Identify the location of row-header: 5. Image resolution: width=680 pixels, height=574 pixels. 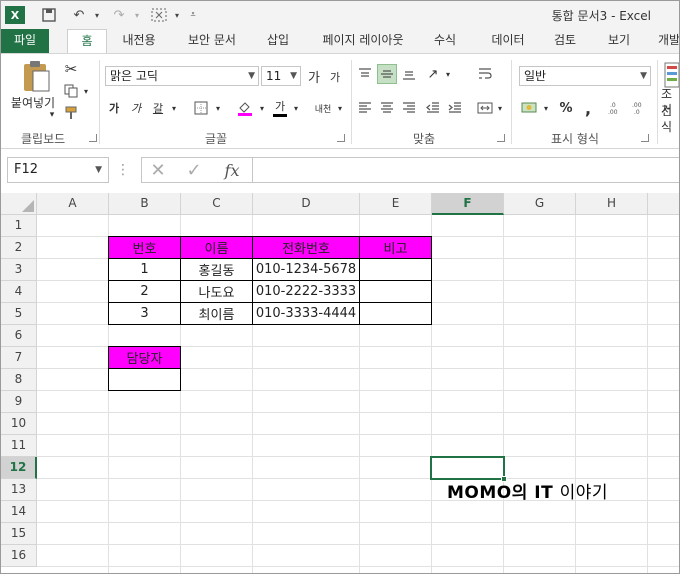
(19, 314).